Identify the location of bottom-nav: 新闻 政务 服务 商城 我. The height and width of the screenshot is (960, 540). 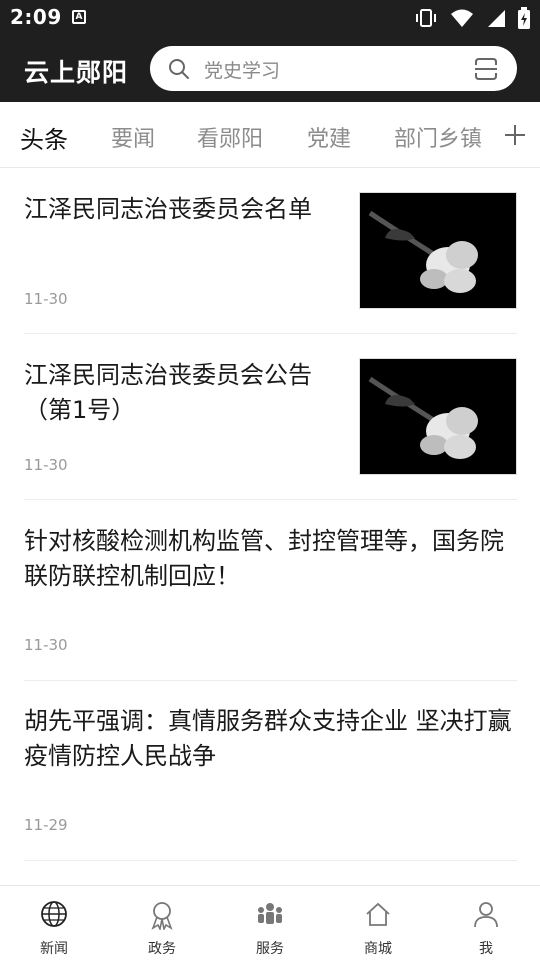
(270, 922).